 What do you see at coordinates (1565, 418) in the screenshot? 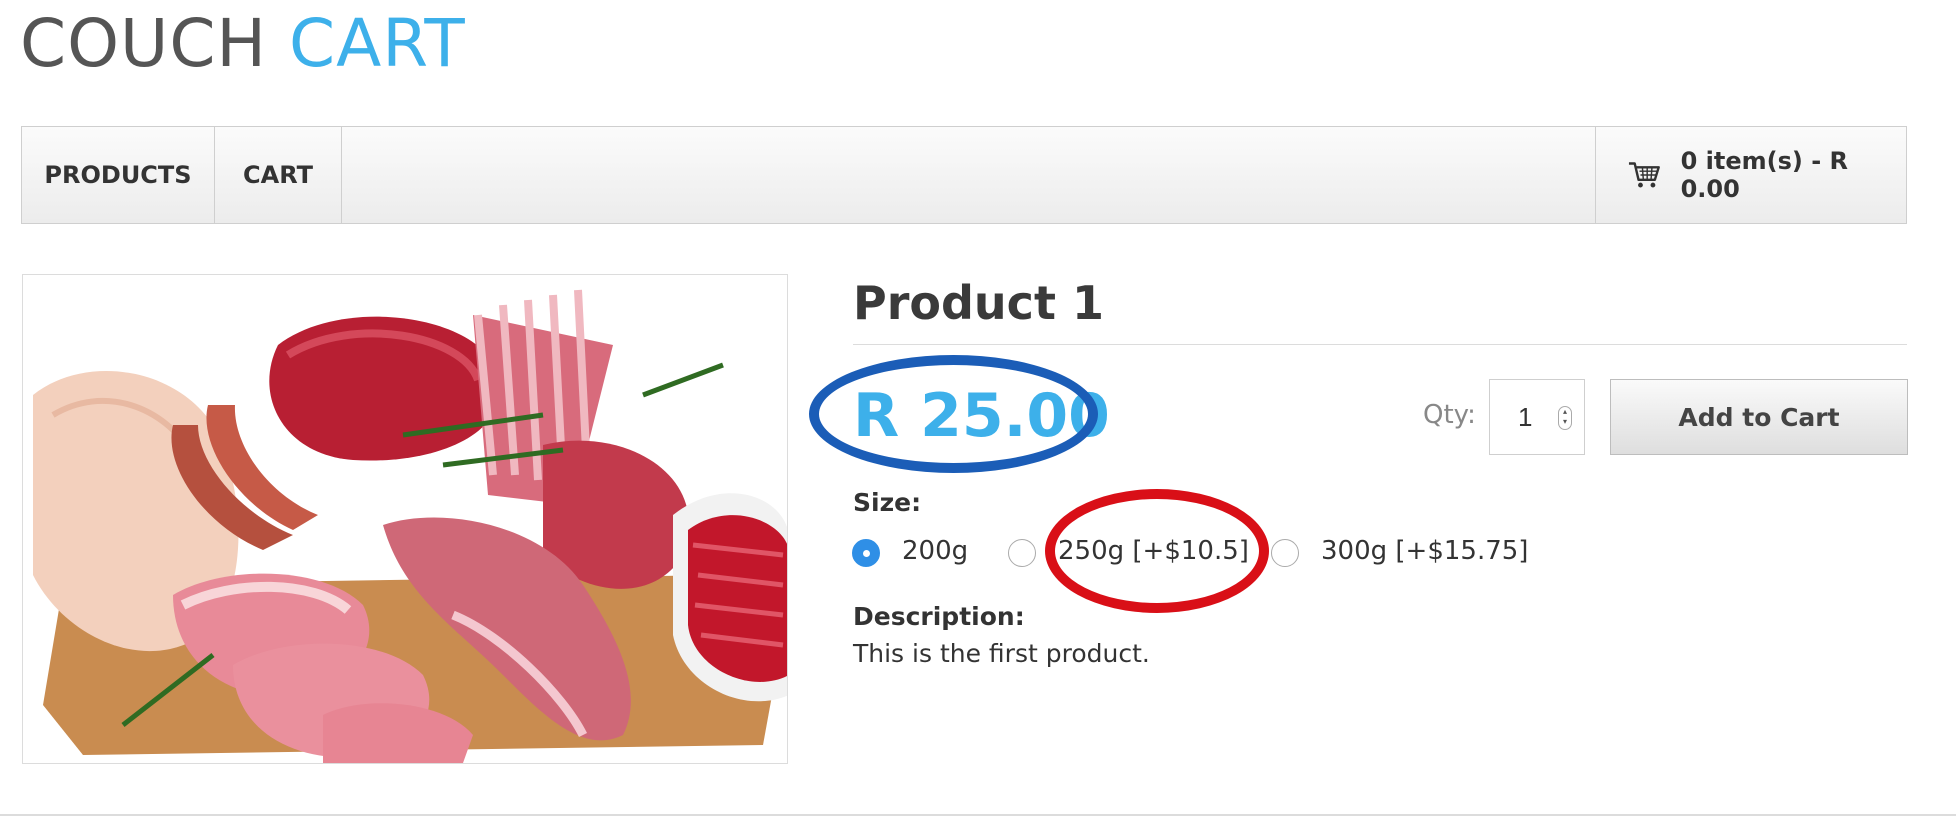
I see `quantity-stepper: ▴ ▾` at bounding box center [1565, 418].